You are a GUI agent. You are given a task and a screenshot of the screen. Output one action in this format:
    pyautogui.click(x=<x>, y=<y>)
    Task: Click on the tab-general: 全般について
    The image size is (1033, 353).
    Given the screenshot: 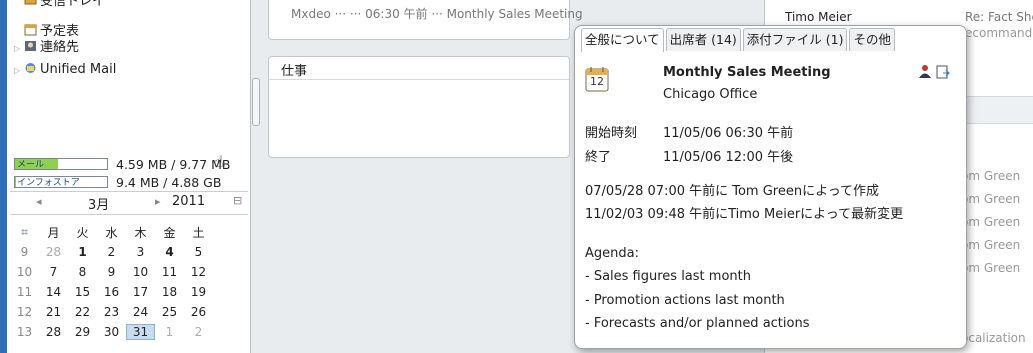 What is the action you would take?
    pyautogui.click(x=622, y=40)
    